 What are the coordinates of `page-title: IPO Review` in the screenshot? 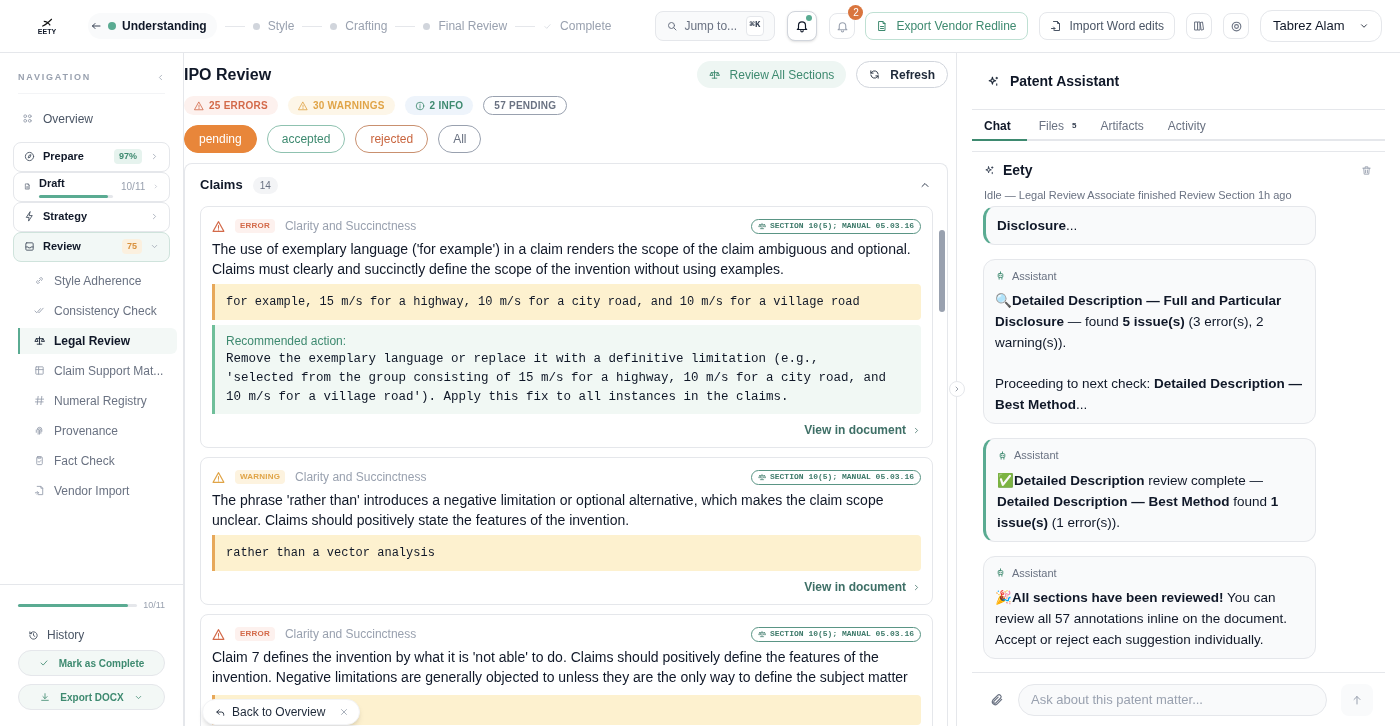 It's located at (228, 74).